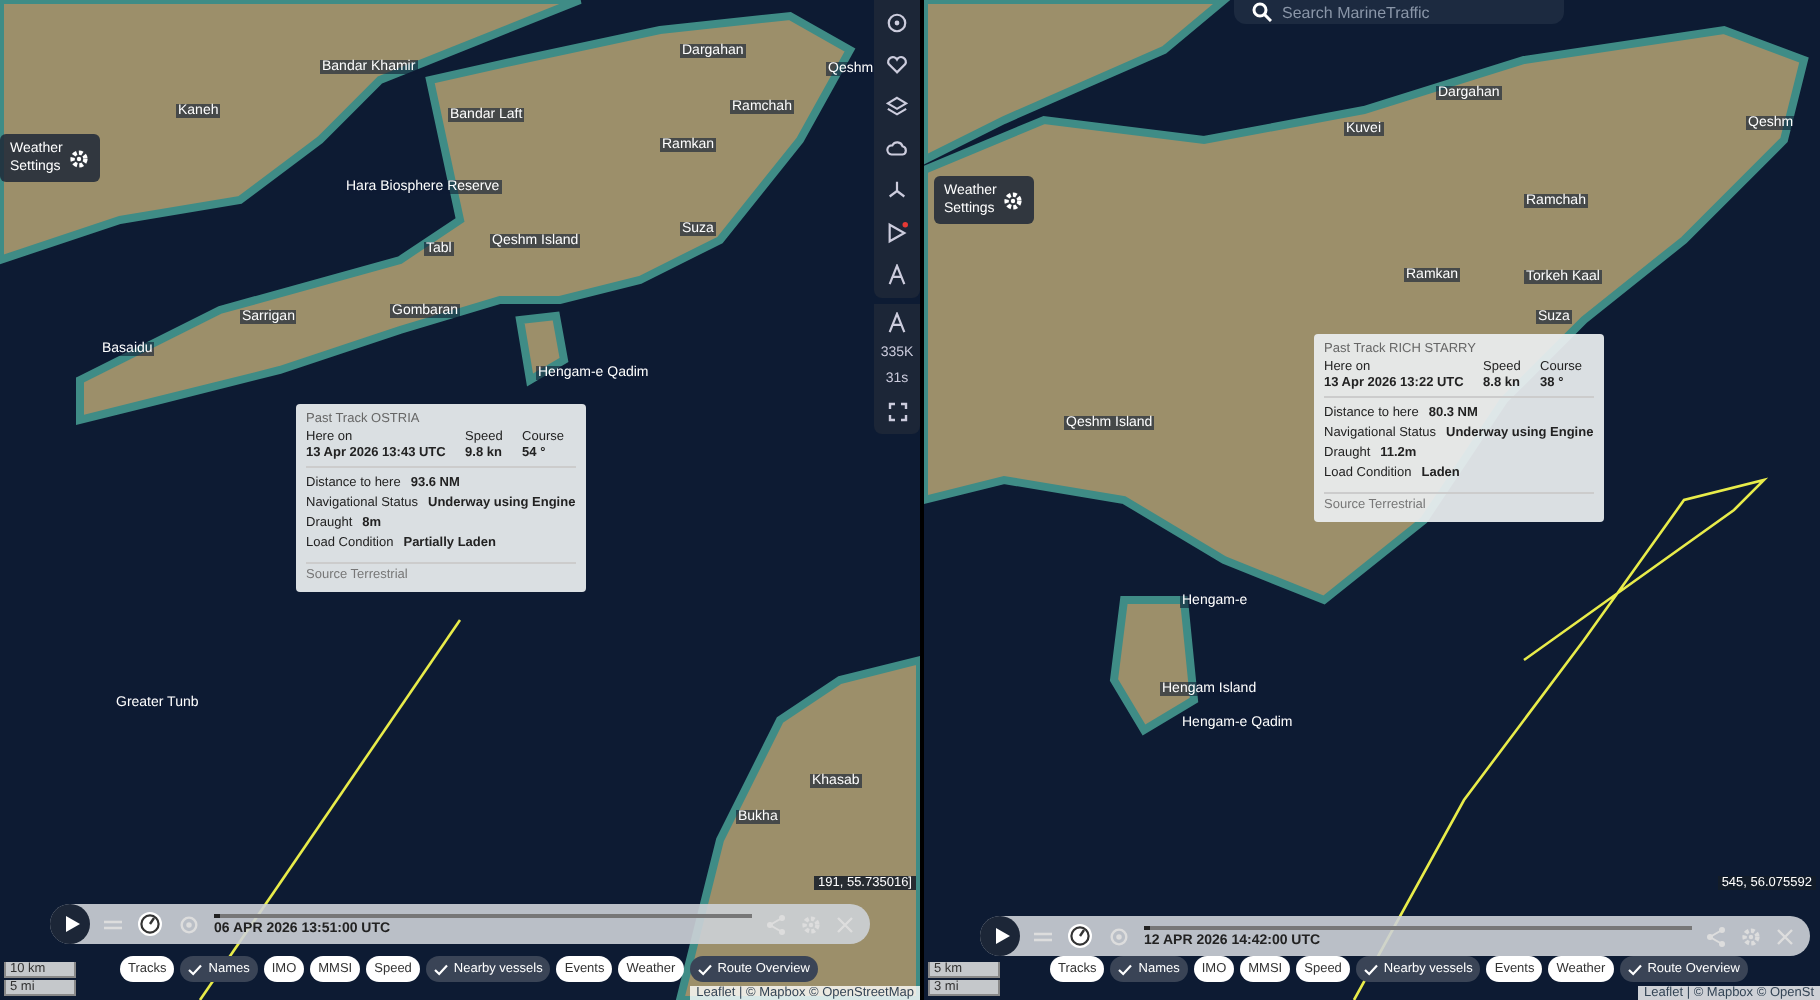  What do you see at coordinates (897, 23) in the screenshot?
I see `layers-icon` at bounding box center [897, 23].